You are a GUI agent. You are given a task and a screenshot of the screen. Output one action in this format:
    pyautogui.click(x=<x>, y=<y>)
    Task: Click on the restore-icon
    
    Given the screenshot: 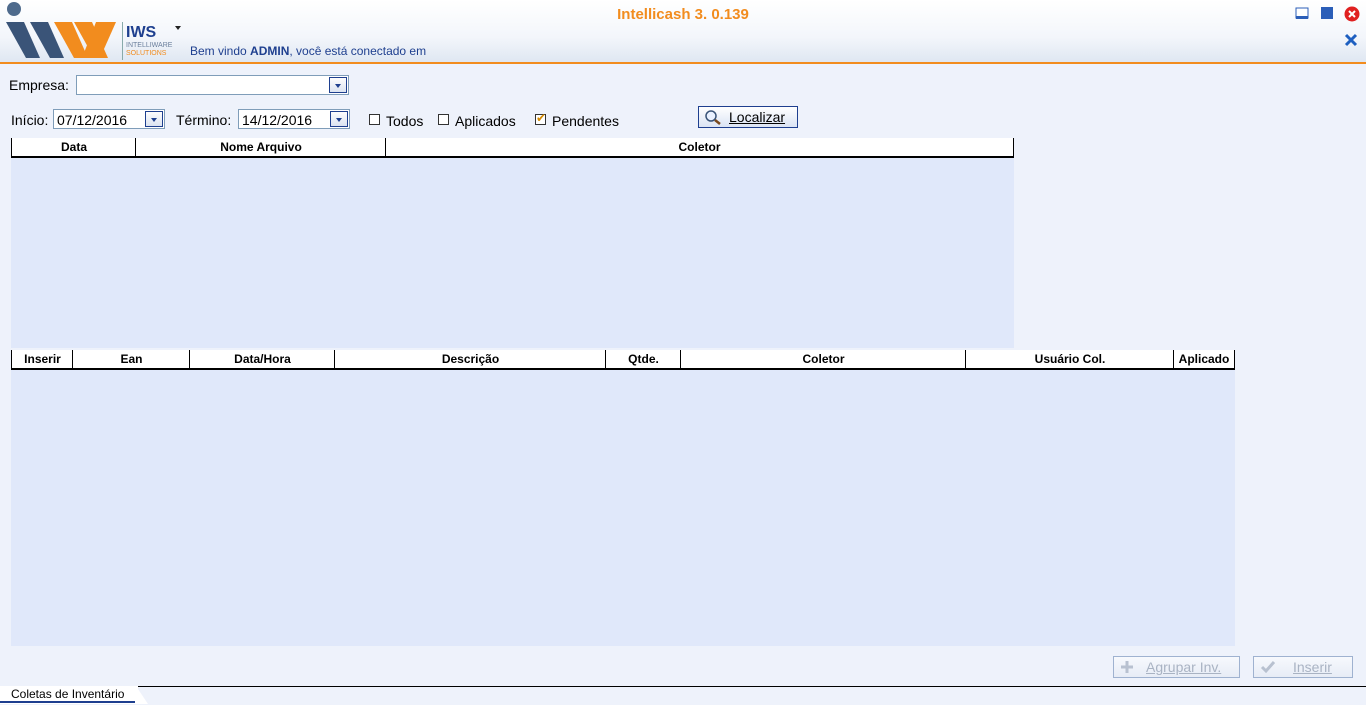 What is the action you would take?
    pyautogui.click(x=1327, y=13)
    